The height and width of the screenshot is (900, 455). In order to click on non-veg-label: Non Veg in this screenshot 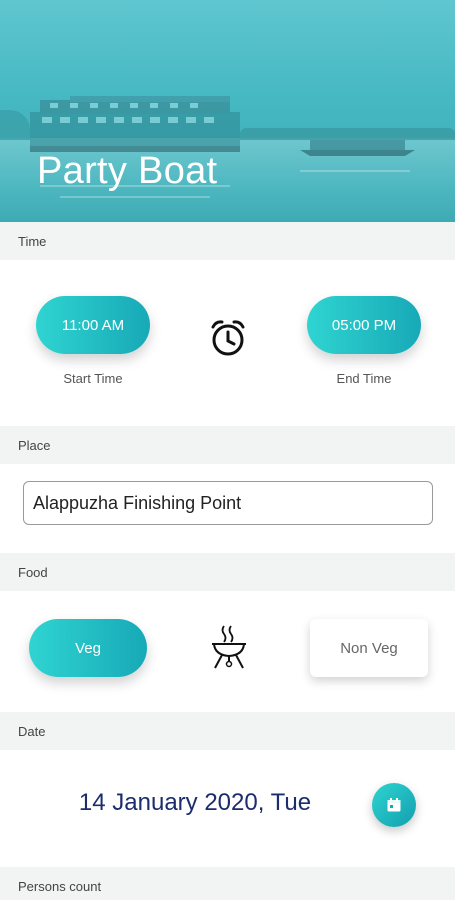, I will do `click(369, 648)`.